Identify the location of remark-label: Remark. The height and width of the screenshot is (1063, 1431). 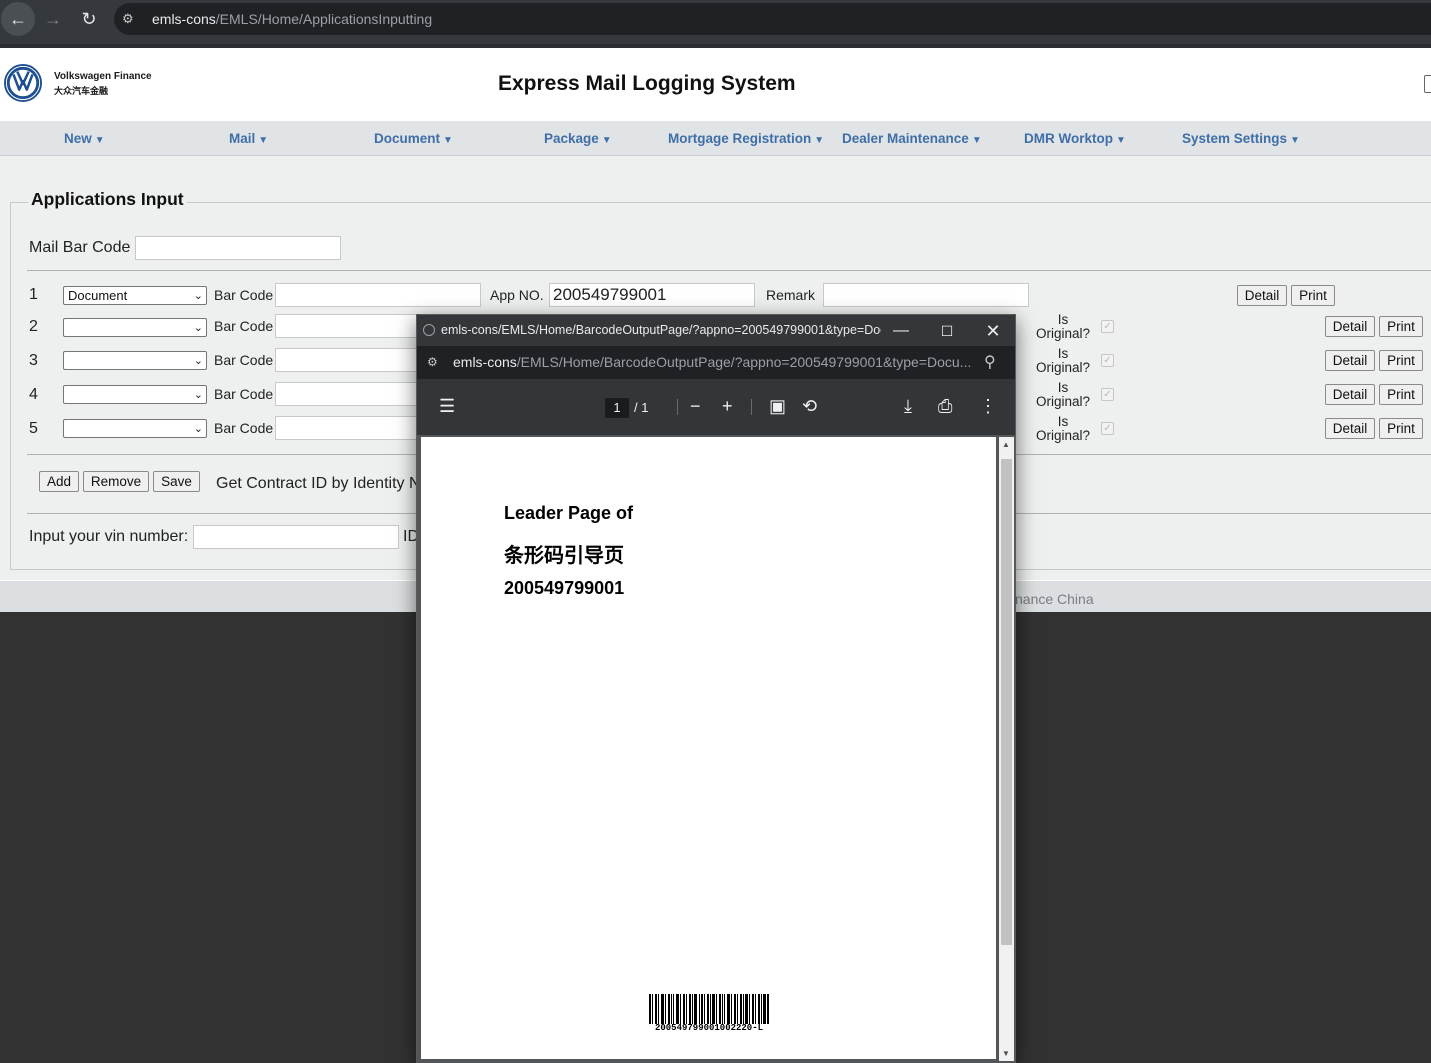
(791, 295).